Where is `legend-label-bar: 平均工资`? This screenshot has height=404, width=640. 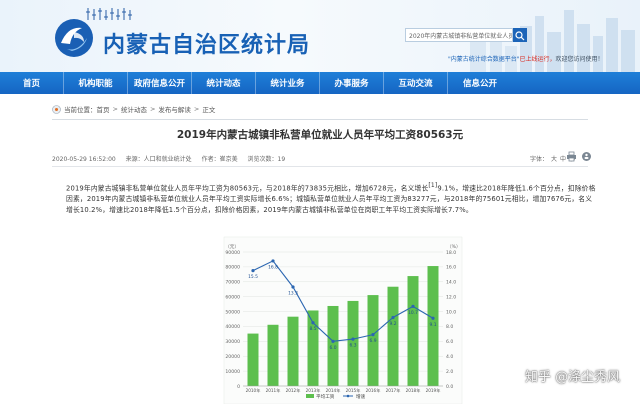 legend-label-bar: 平均工资 is located at coordinates (325, 396).